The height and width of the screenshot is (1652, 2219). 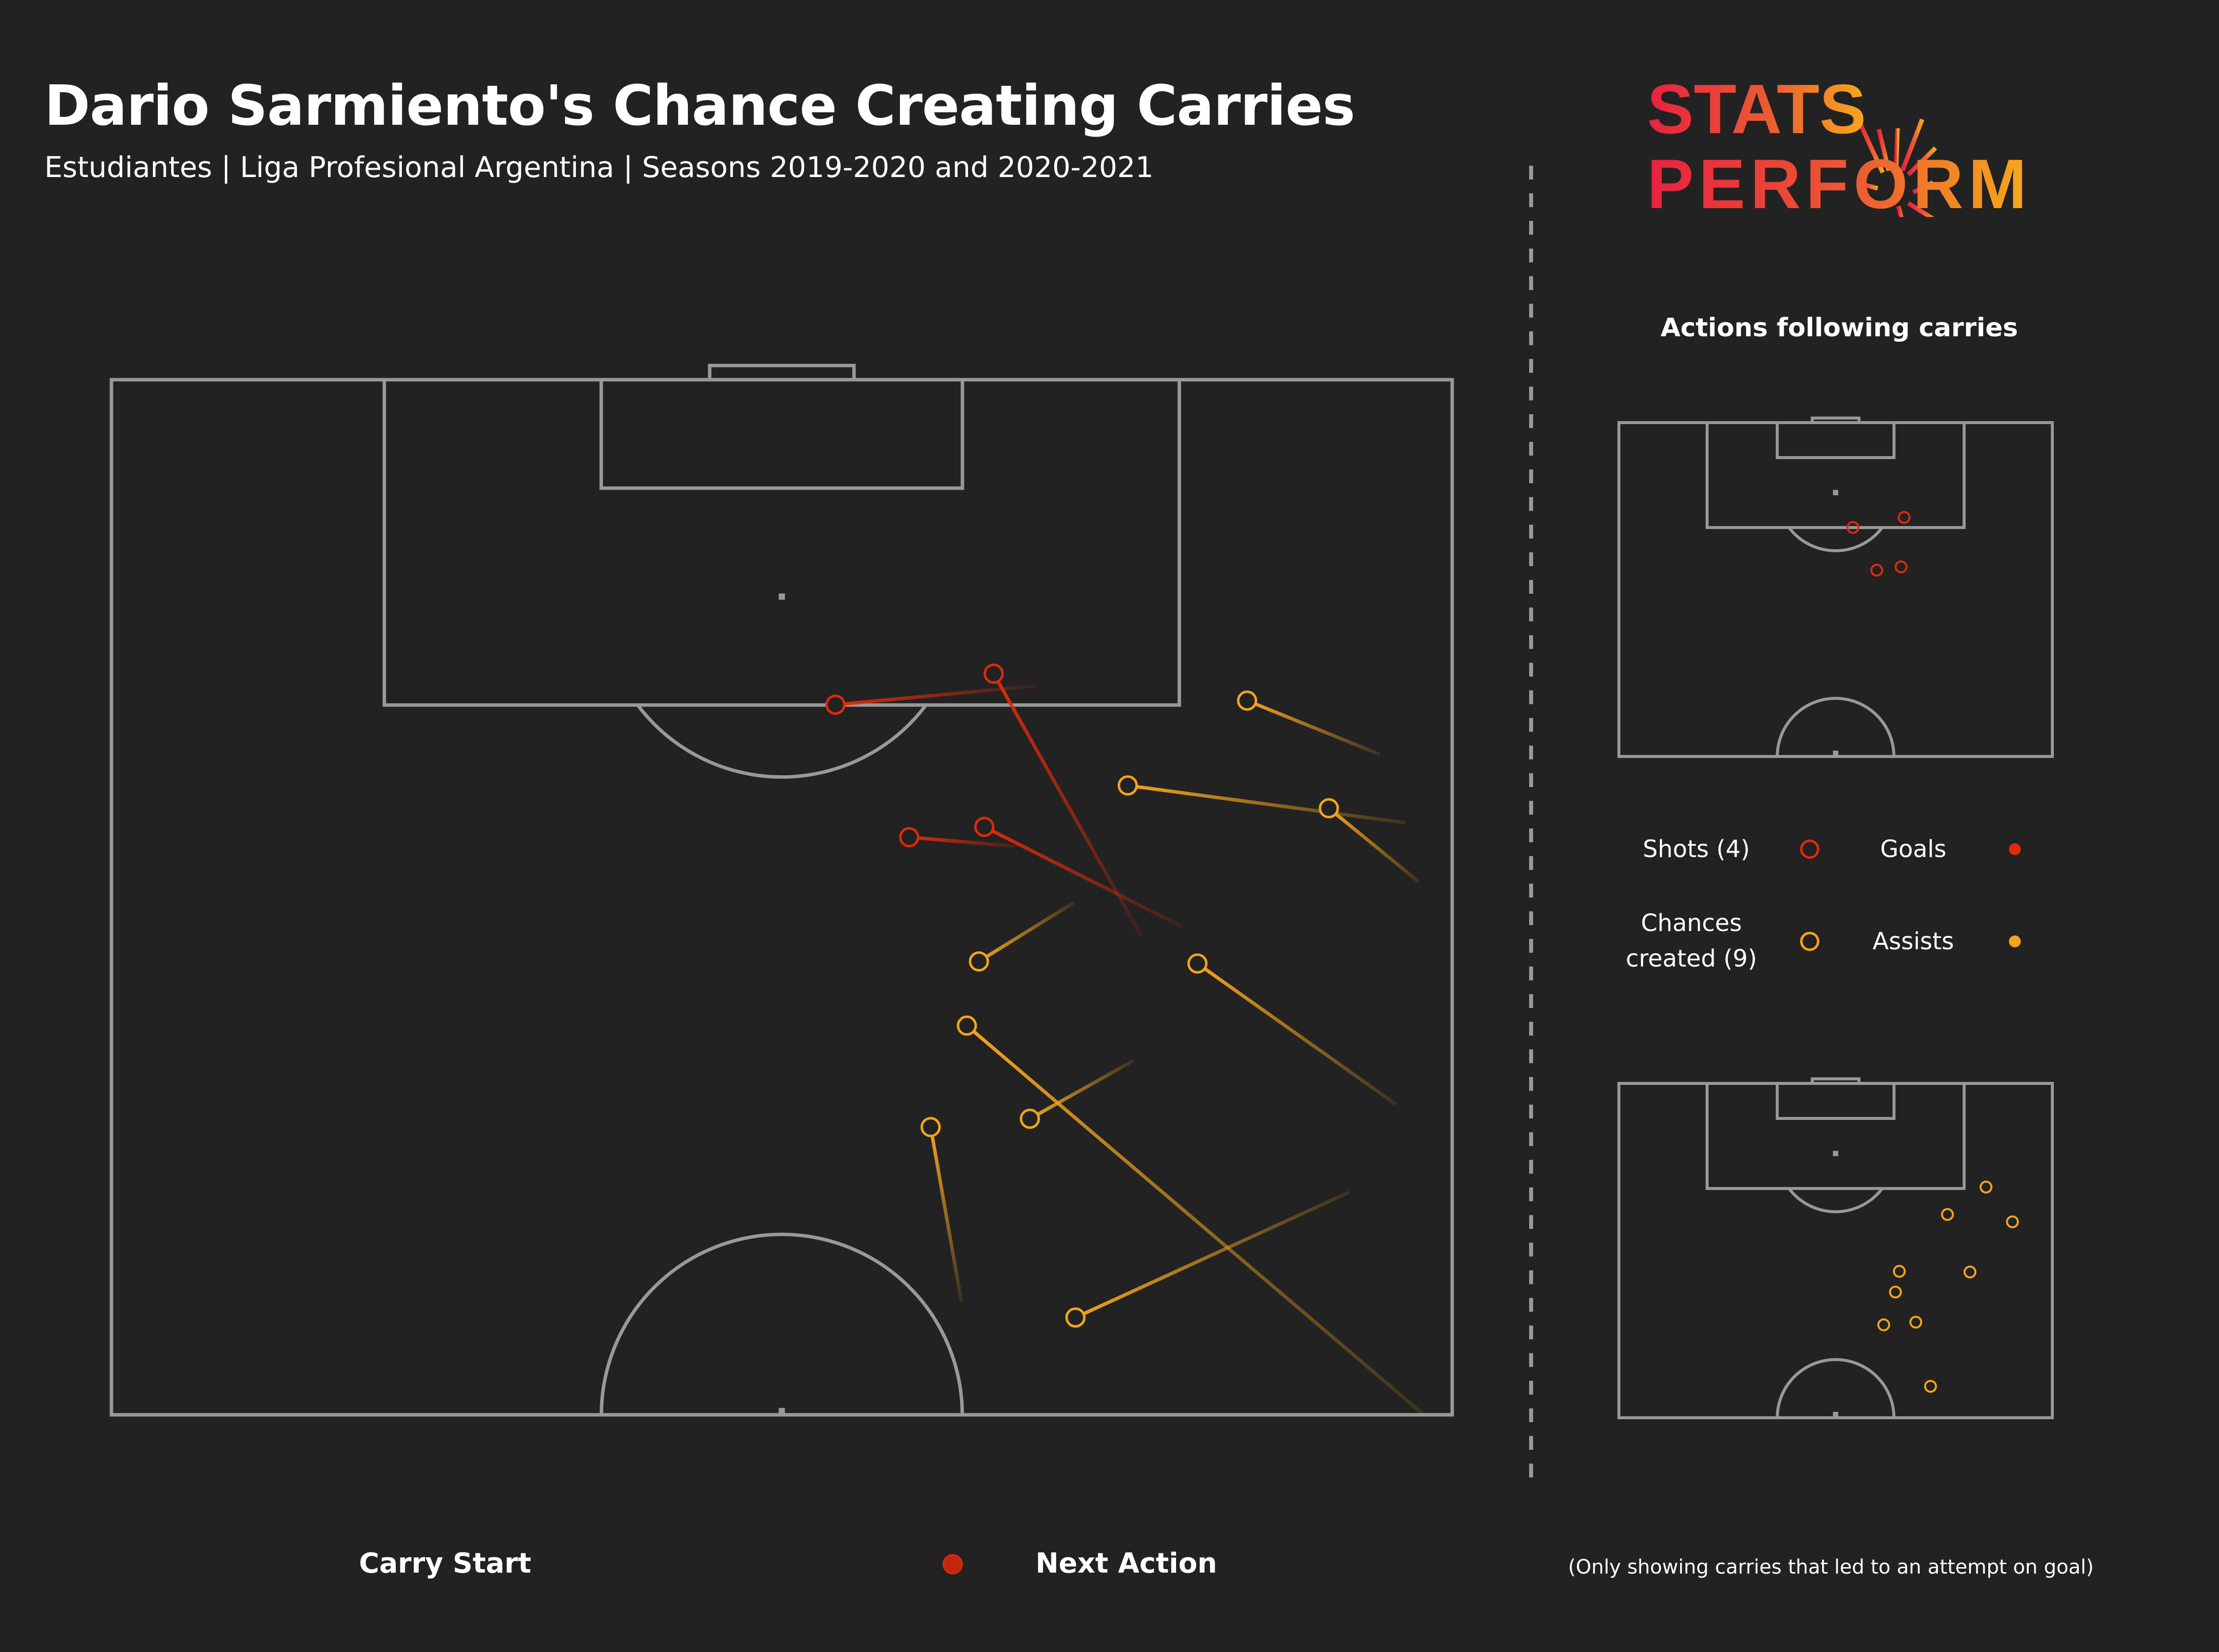 What do you see at coordinates (2015, 849) in the screenshot?
I see `legend-goal-marker-icon` at bounding box center [2015, 849].